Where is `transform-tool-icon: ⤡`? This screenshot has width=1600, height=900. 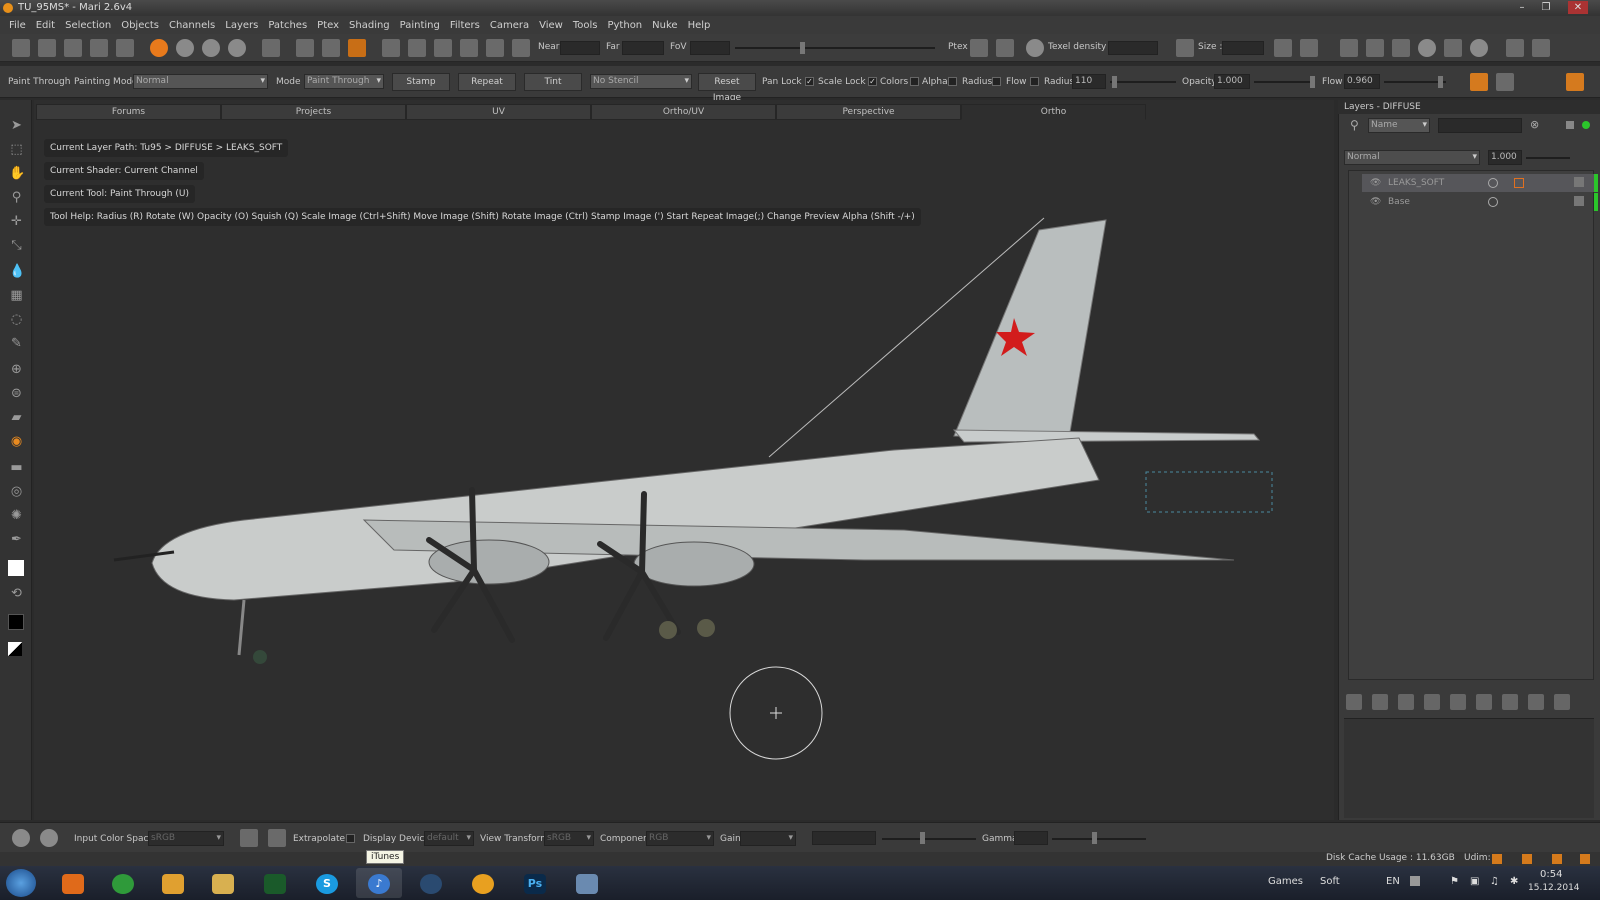
transform-tool-icon: ⤡ is located at coordinates (16, 245).